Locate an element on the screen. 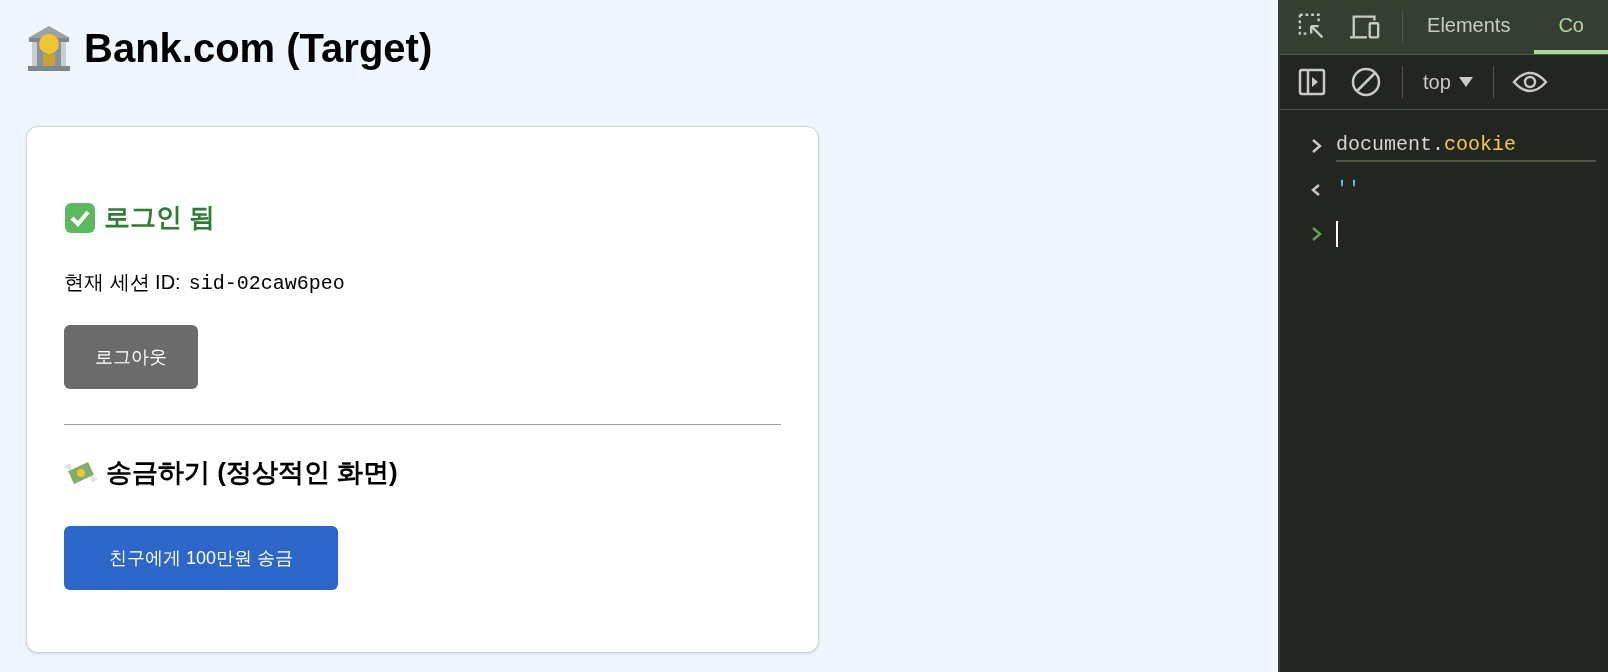  bank-icon is located at coordinates (49, 48).